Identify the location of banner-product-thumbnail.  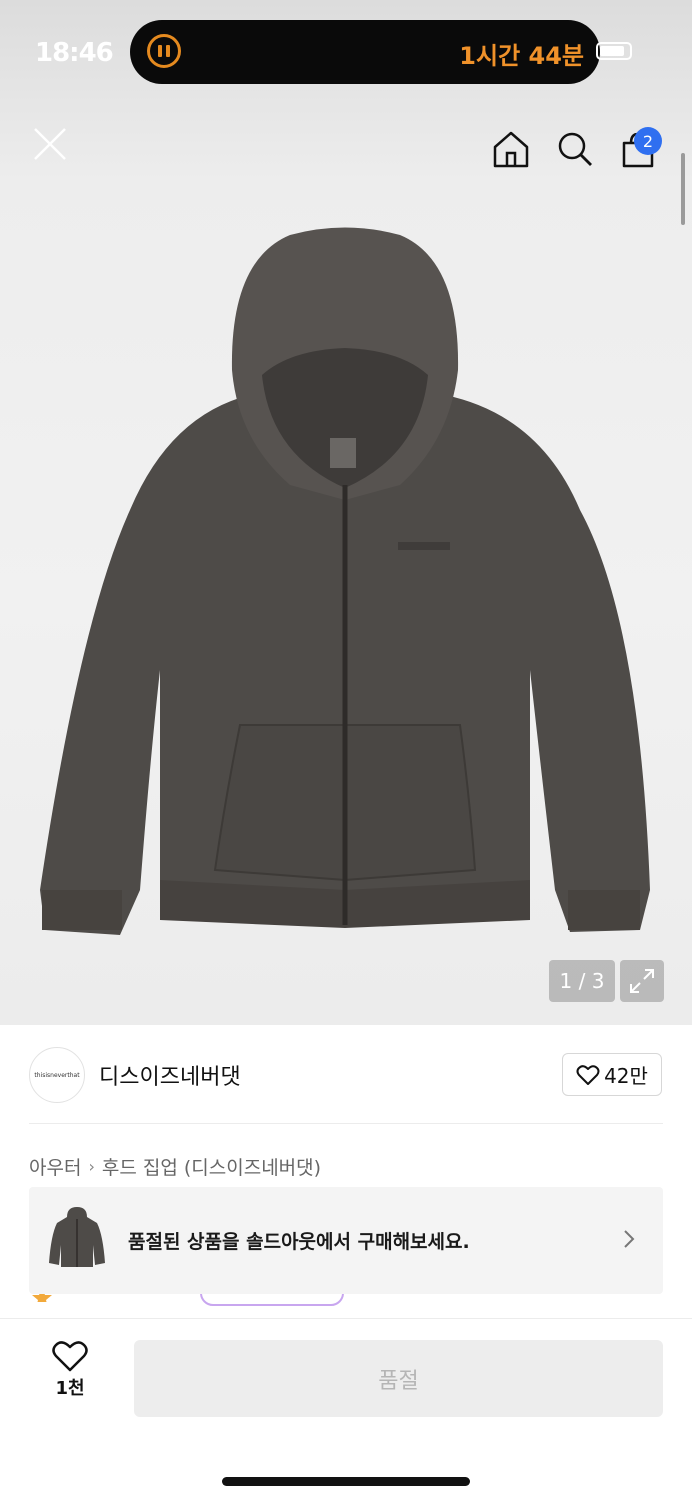
(77, 1237).